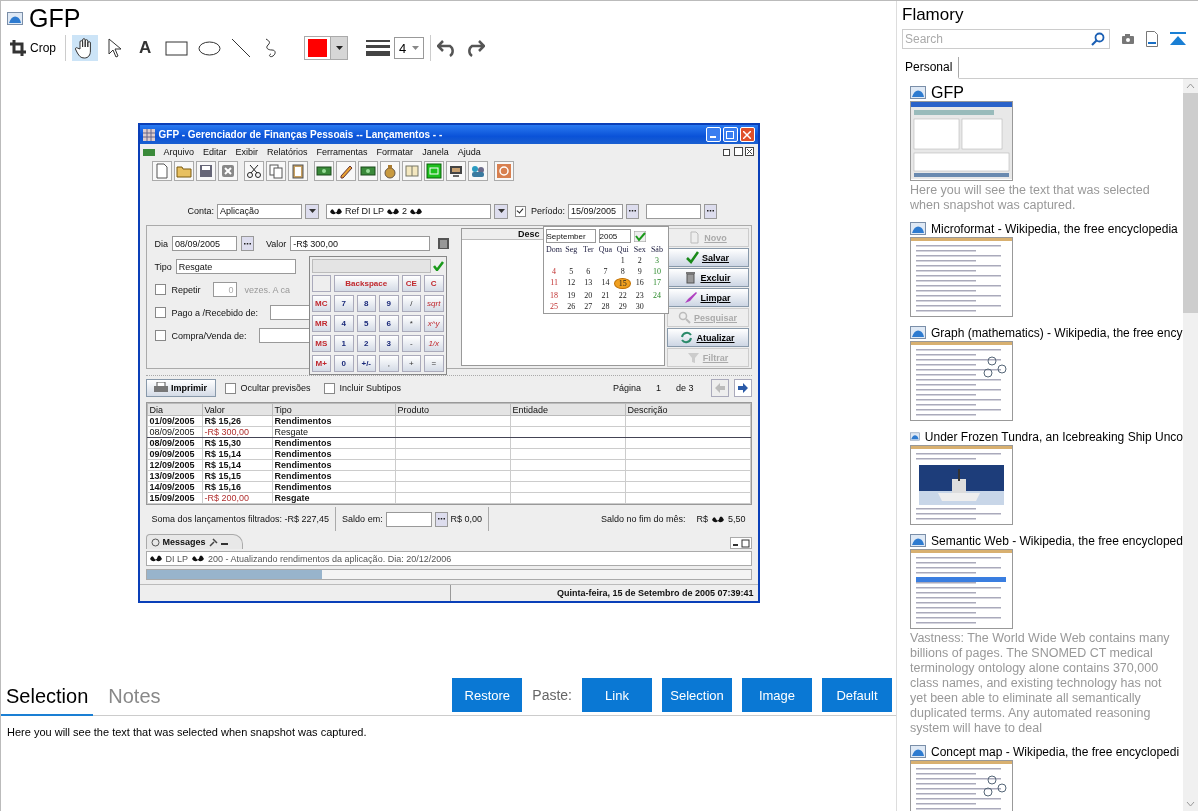 The image size is (1198, 811). What do you see at coordinates (237, 432) in the screenshot?
I see `table-cell: -R$ 300,00` at bounding box center [237, 432].